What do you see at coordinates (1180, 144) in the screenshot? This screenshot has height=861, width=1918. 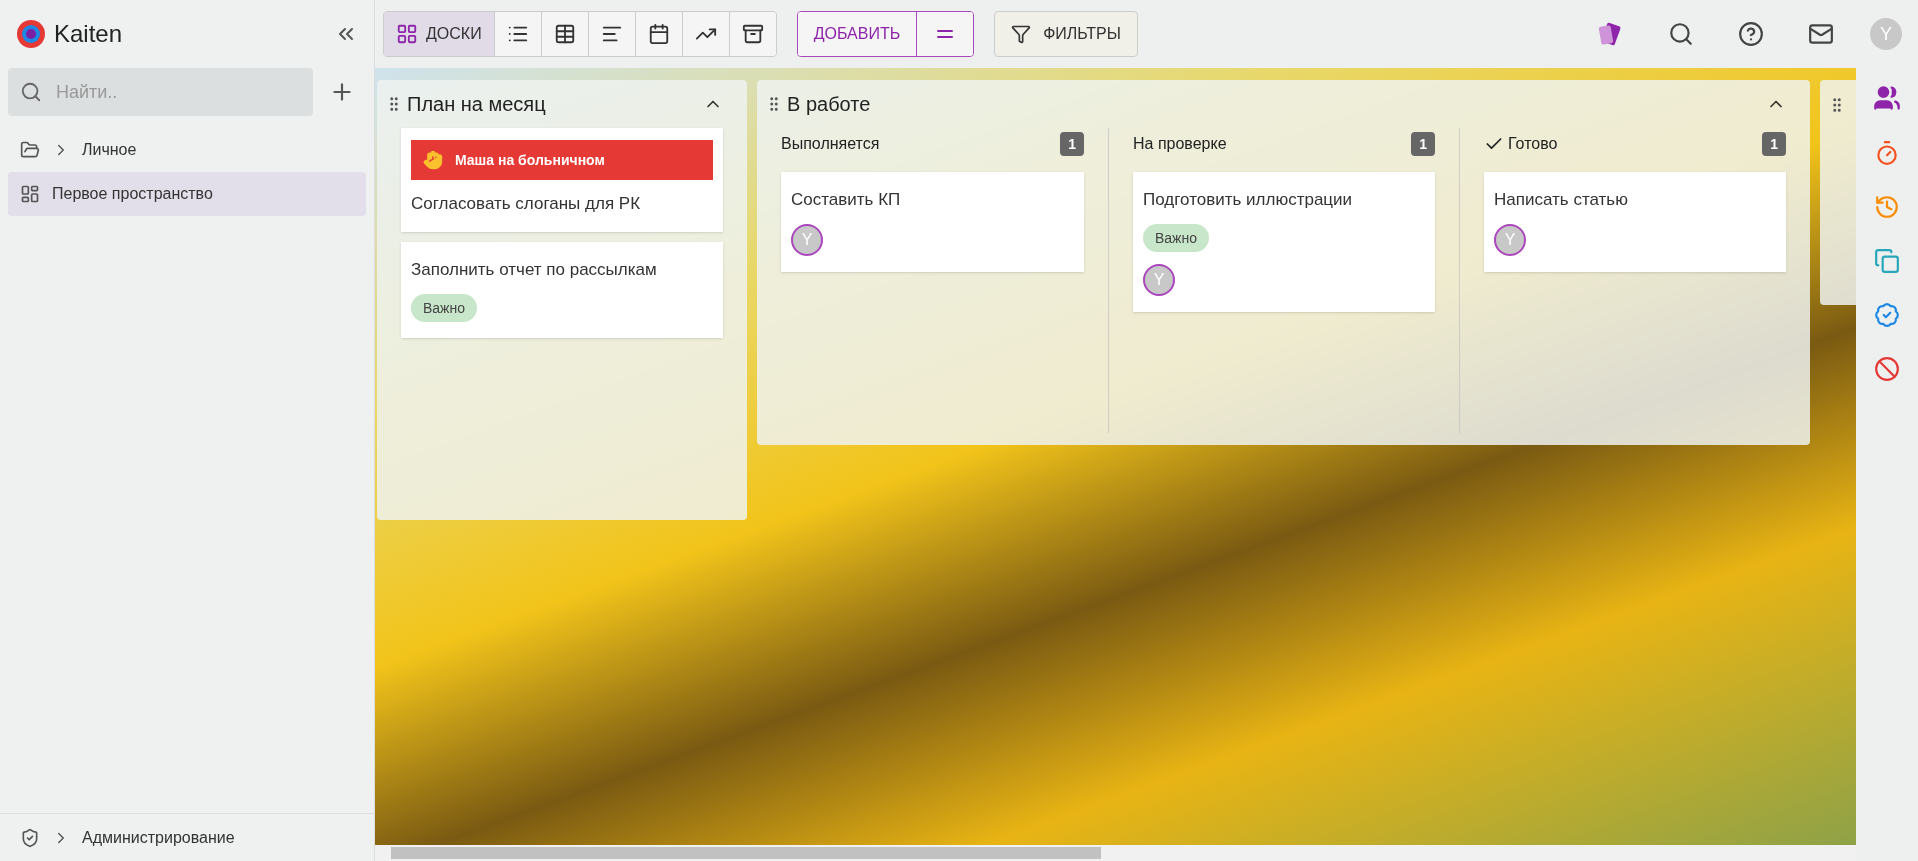 I see `lane-title: На проверке` at bounding box center [1180, 144].